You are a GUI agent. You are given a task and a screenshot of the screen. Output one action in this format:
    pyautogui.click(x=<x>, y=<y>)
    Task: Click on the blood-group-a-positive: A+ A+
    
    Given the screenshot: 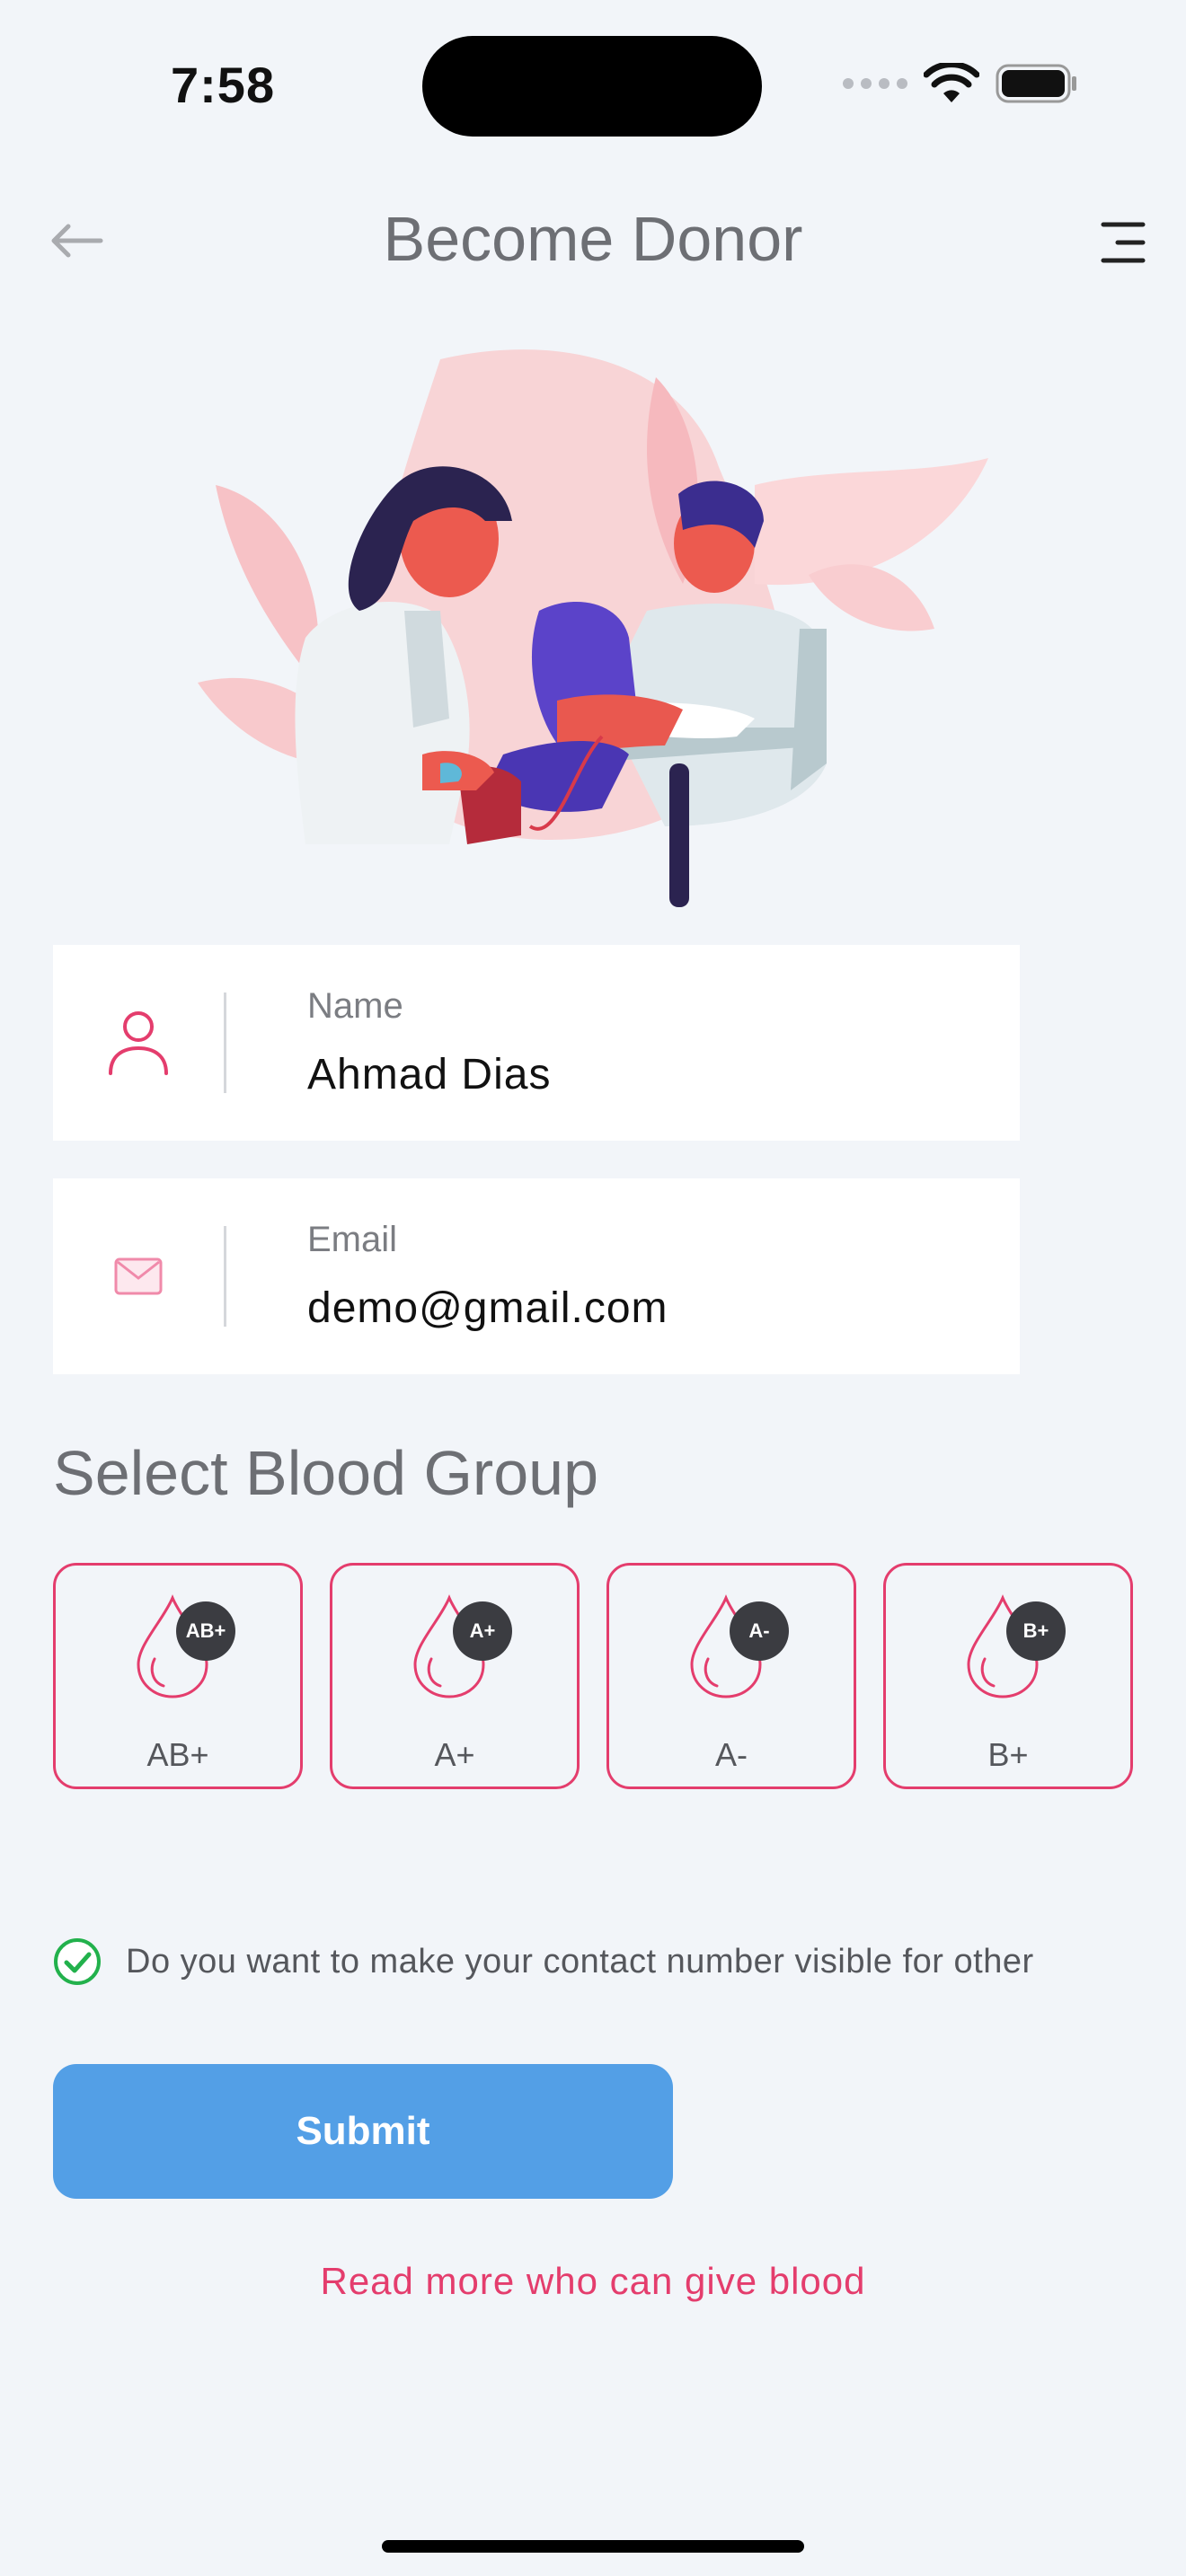 What is the action you would take?
    pyautogui.click(x=455, y=1676)
    